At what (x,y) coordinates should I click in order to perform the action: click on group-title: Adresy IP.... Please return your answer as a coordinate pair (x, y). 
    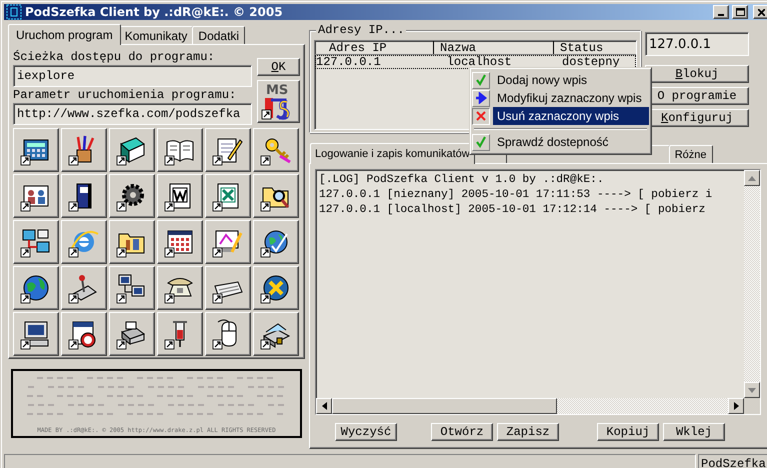
    Looking at the image, I should click on (361, 30).